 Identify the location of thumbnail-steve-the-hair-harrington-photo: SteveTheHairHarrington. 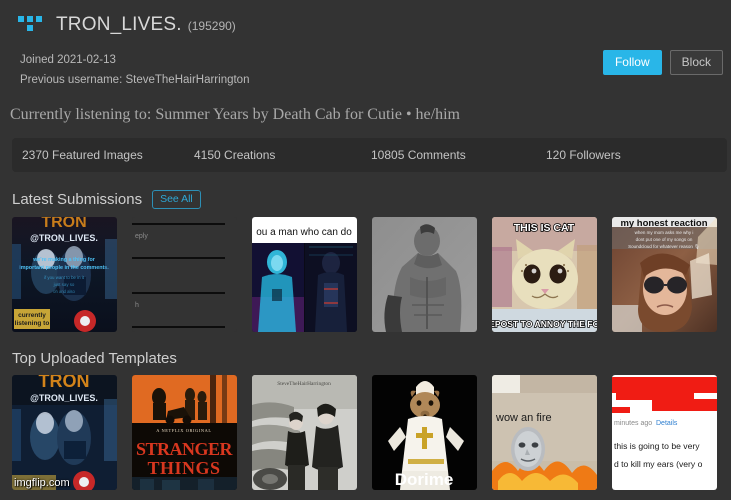
(304, 432).